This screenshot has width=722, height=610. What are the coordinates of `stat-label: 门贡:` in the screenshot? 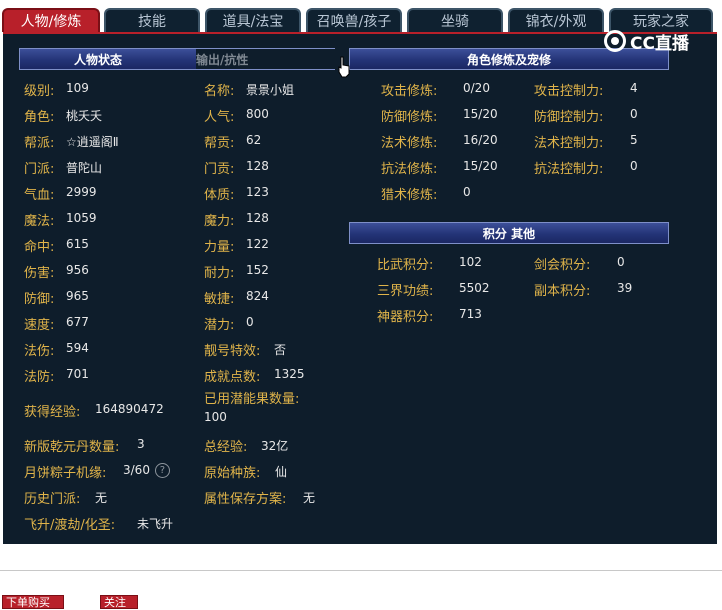 It's located at (219, 169).